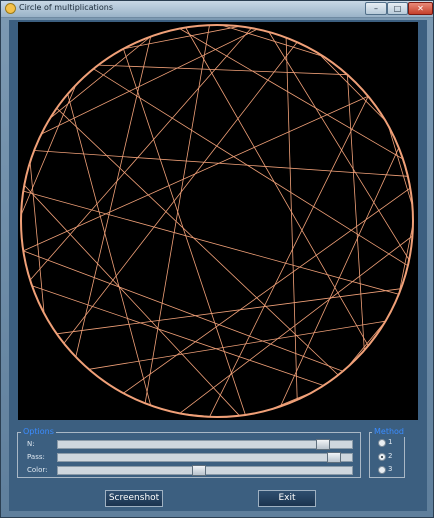 This screenshot has height=518, width=434. What do you see at coordinates (334, 457) in the screenshot?
I see `pass-slider-thumb` at bounding box center [334, 457].